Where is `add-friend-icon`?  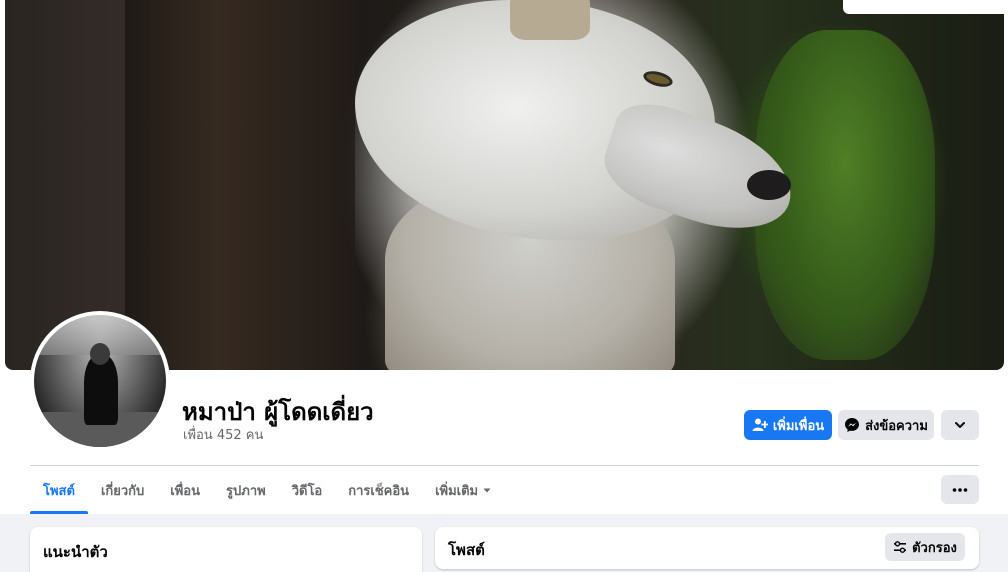 add-friend-icon is located at coordinates (760, 425).